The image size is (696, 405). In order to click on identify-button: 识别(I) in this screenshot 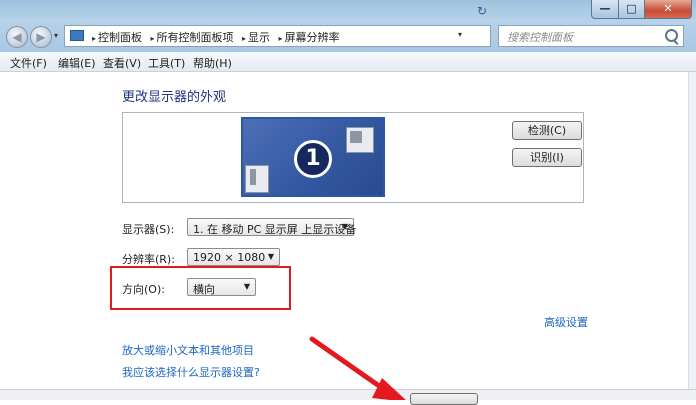, I will do `click(547, 157)`.